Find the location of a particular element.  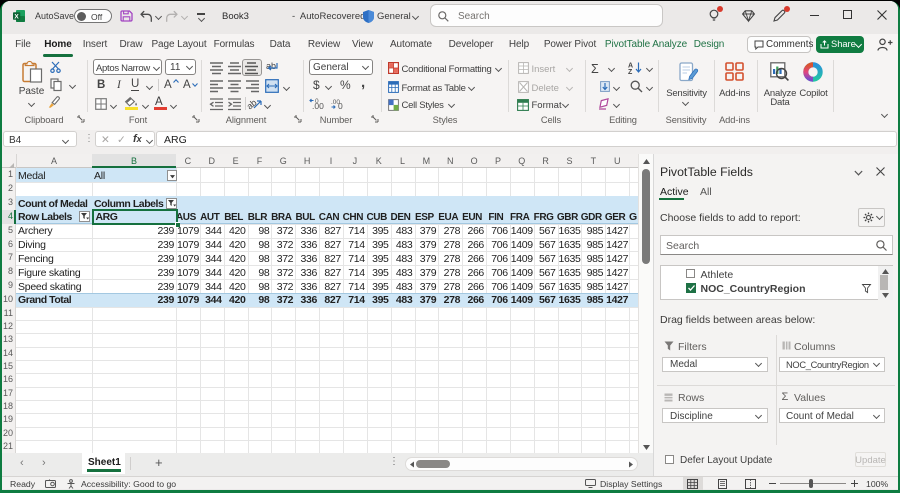

svg-text: X is located at coordinates (16, 17).